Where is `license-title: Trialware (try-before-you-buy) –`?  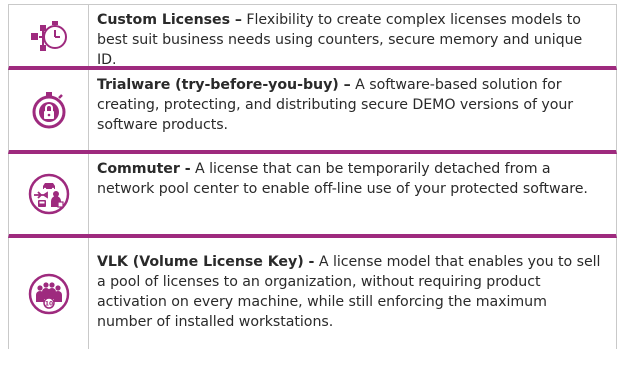 license-title: Trialware (try-before-you-buy) – is located at coordinates (224, 85).